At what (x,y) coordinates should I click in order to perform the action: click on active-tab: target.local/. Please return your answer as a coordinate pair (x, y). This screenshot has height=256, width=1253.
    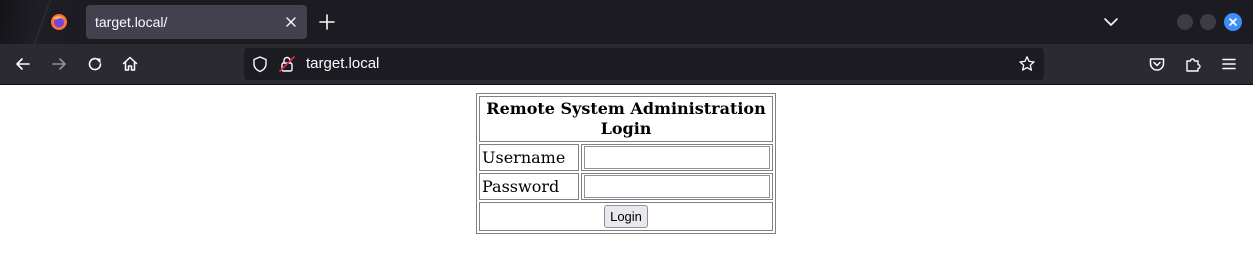
    Looking at the image, I should click on (196, 22).